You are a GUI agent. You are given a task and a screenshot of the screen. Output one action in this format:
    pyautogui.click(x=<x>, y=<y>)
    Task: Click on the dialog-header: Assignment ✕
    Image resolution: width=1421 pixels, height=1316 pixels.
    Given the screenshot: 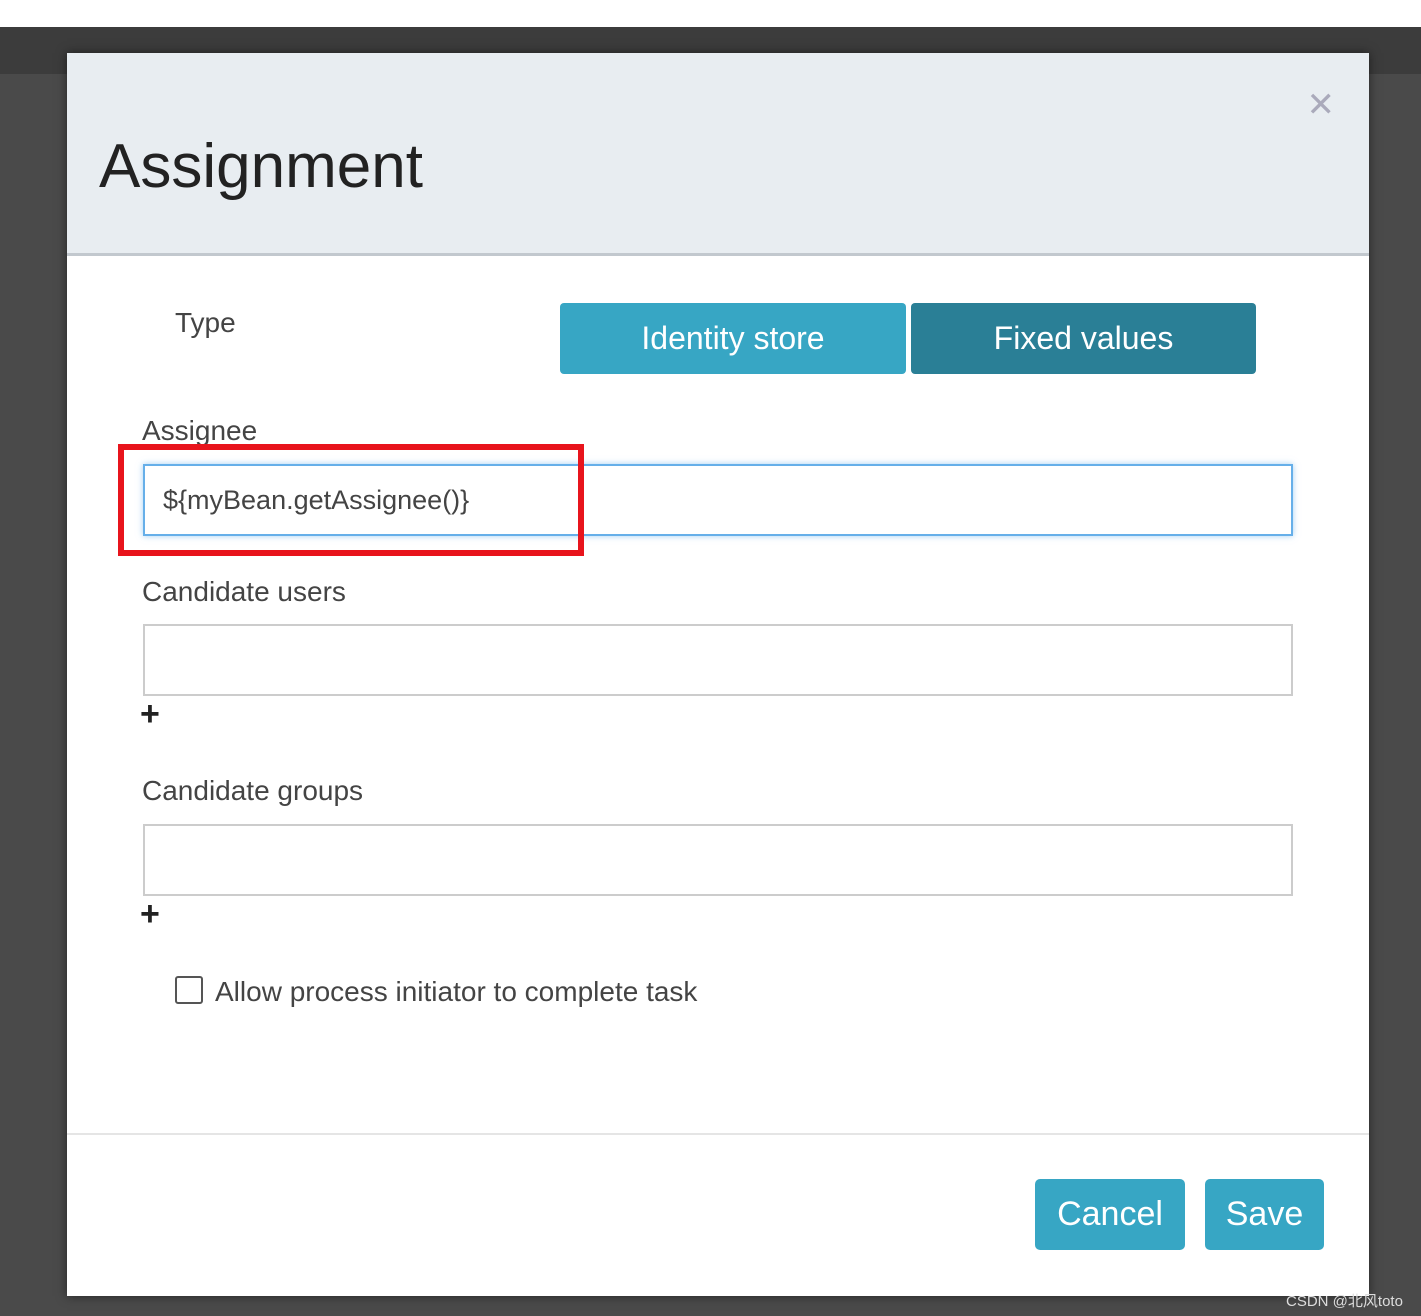 What is the action you would take?
    pyautogui.click(x=718, y=154)
    